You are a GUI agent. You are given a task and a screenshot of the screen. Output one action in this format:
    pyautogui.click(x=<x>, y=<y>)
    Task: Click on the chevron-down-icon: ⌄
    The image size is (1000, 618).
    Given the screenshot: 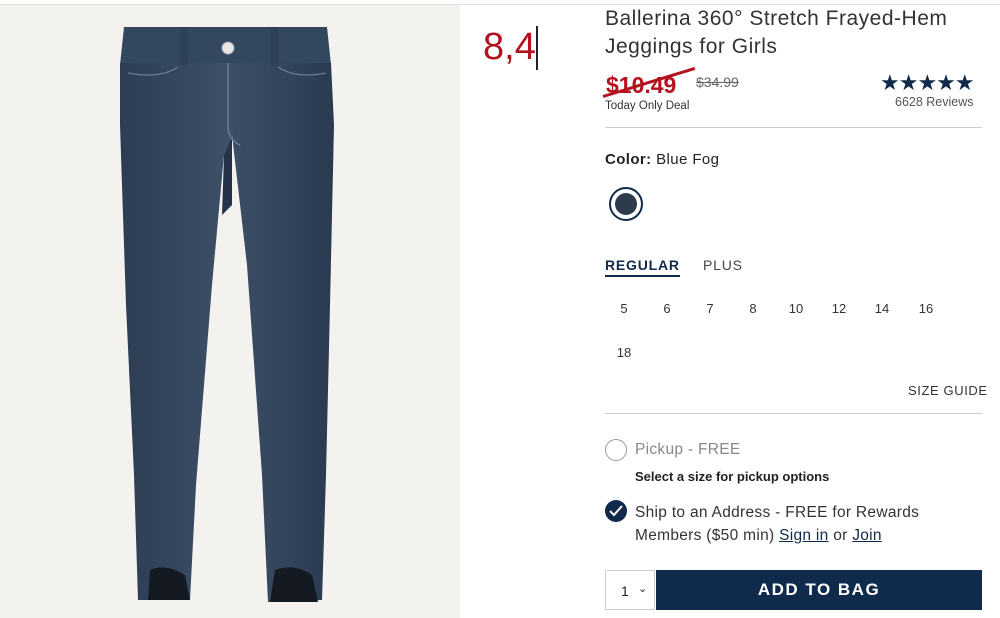 What is the action you would take?
    pyautogui.click(x=643, y=589)
    